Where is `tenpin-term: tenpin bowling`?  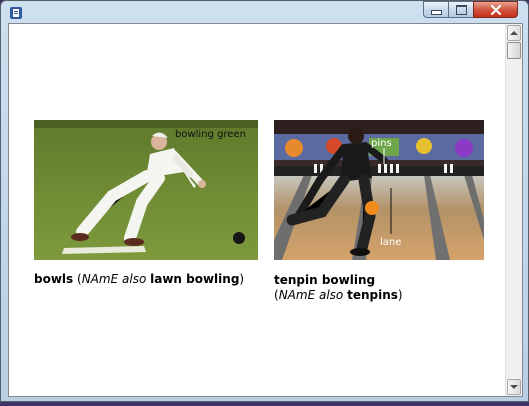
tenpin-term: tenpin bowling is located at coordinates (325, 280).